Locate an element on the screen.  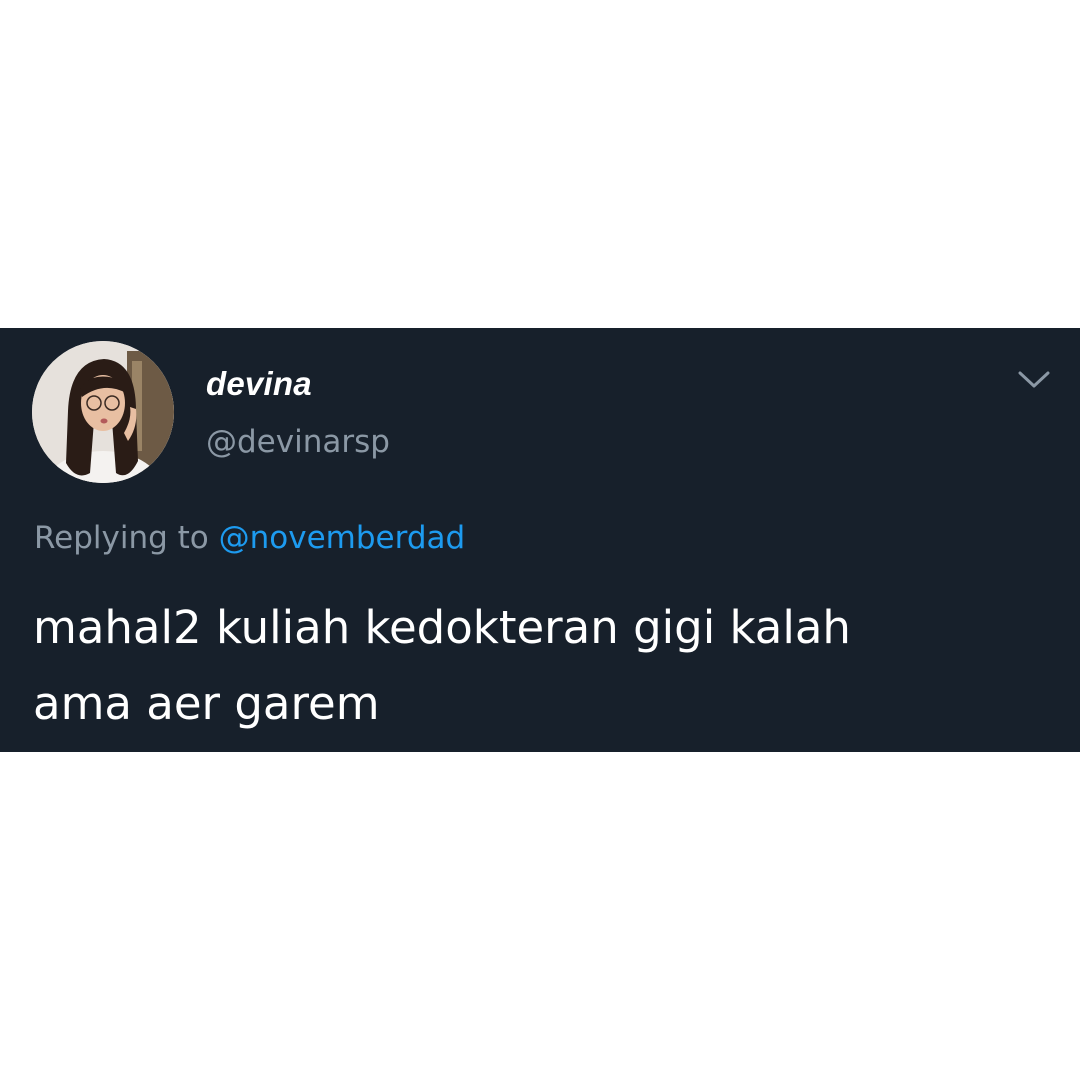
avatar is located at coordinates (103, 412).